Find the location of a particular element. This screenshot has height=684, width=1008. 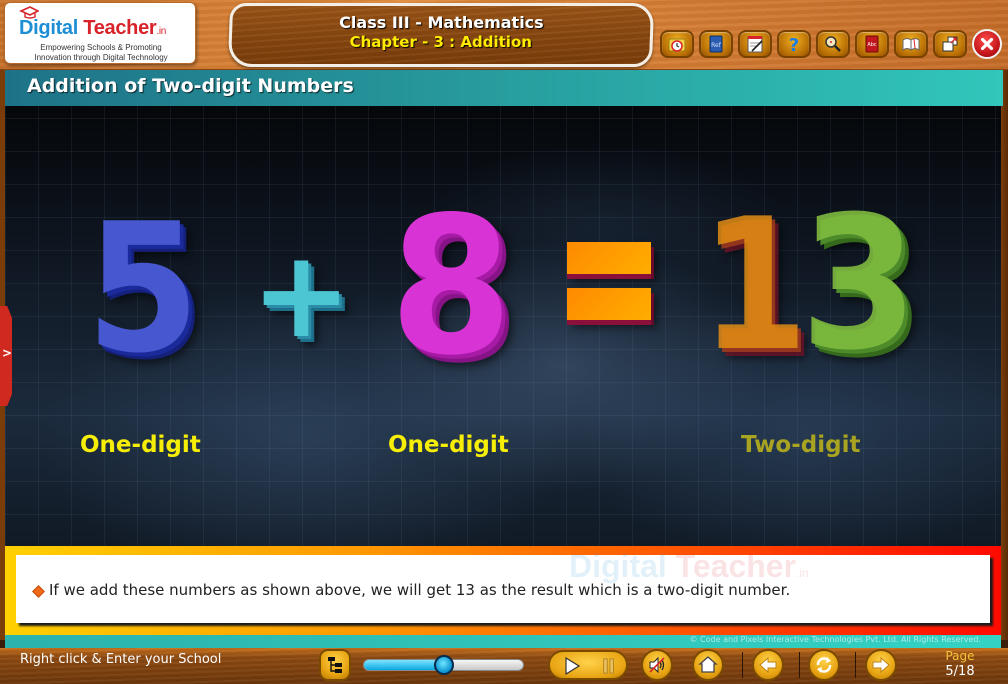

logo-tagline-1: Empowering Schools & Promoting is located at coordinates (101, 47).